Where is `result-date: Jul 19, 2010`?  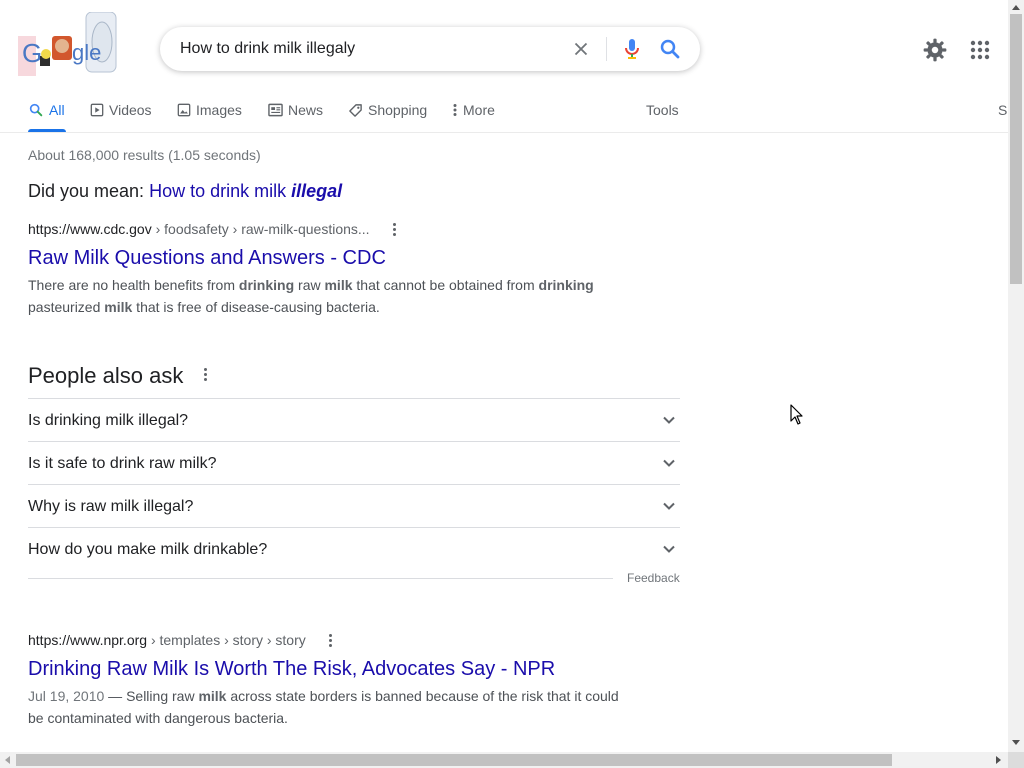
result-date: Jul 19, 2010 is located at coordinates (66, 696).